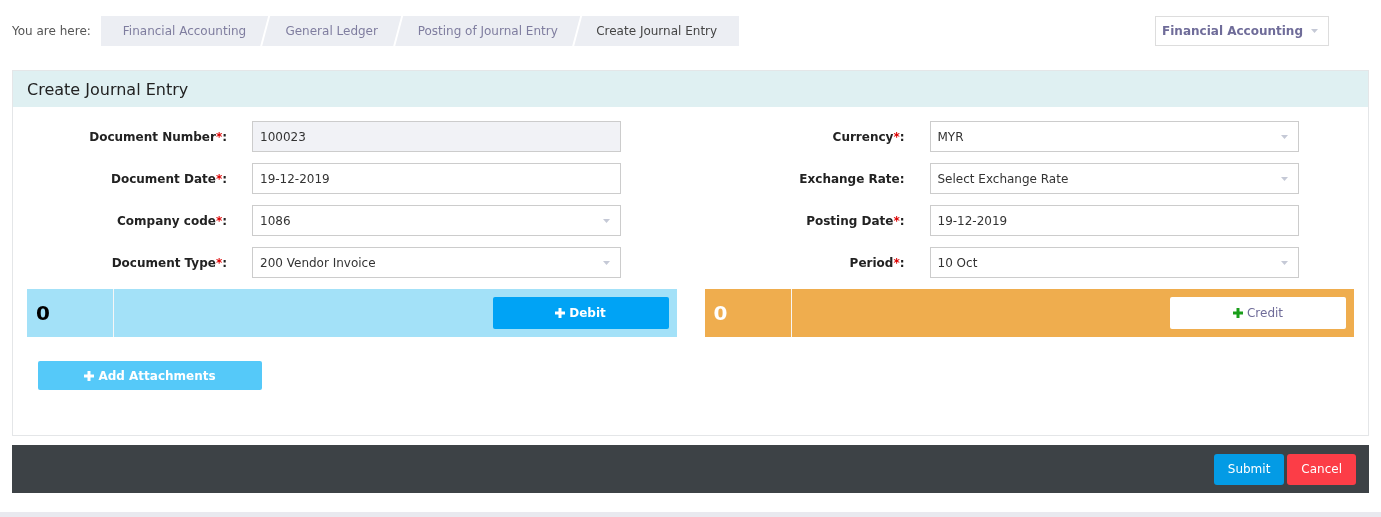 The image size is (1381, 517). What do you see at coordinates (168, 262) in the screenshot?
I see `field-label: Document Type*:` at bounding box center [168, 262].